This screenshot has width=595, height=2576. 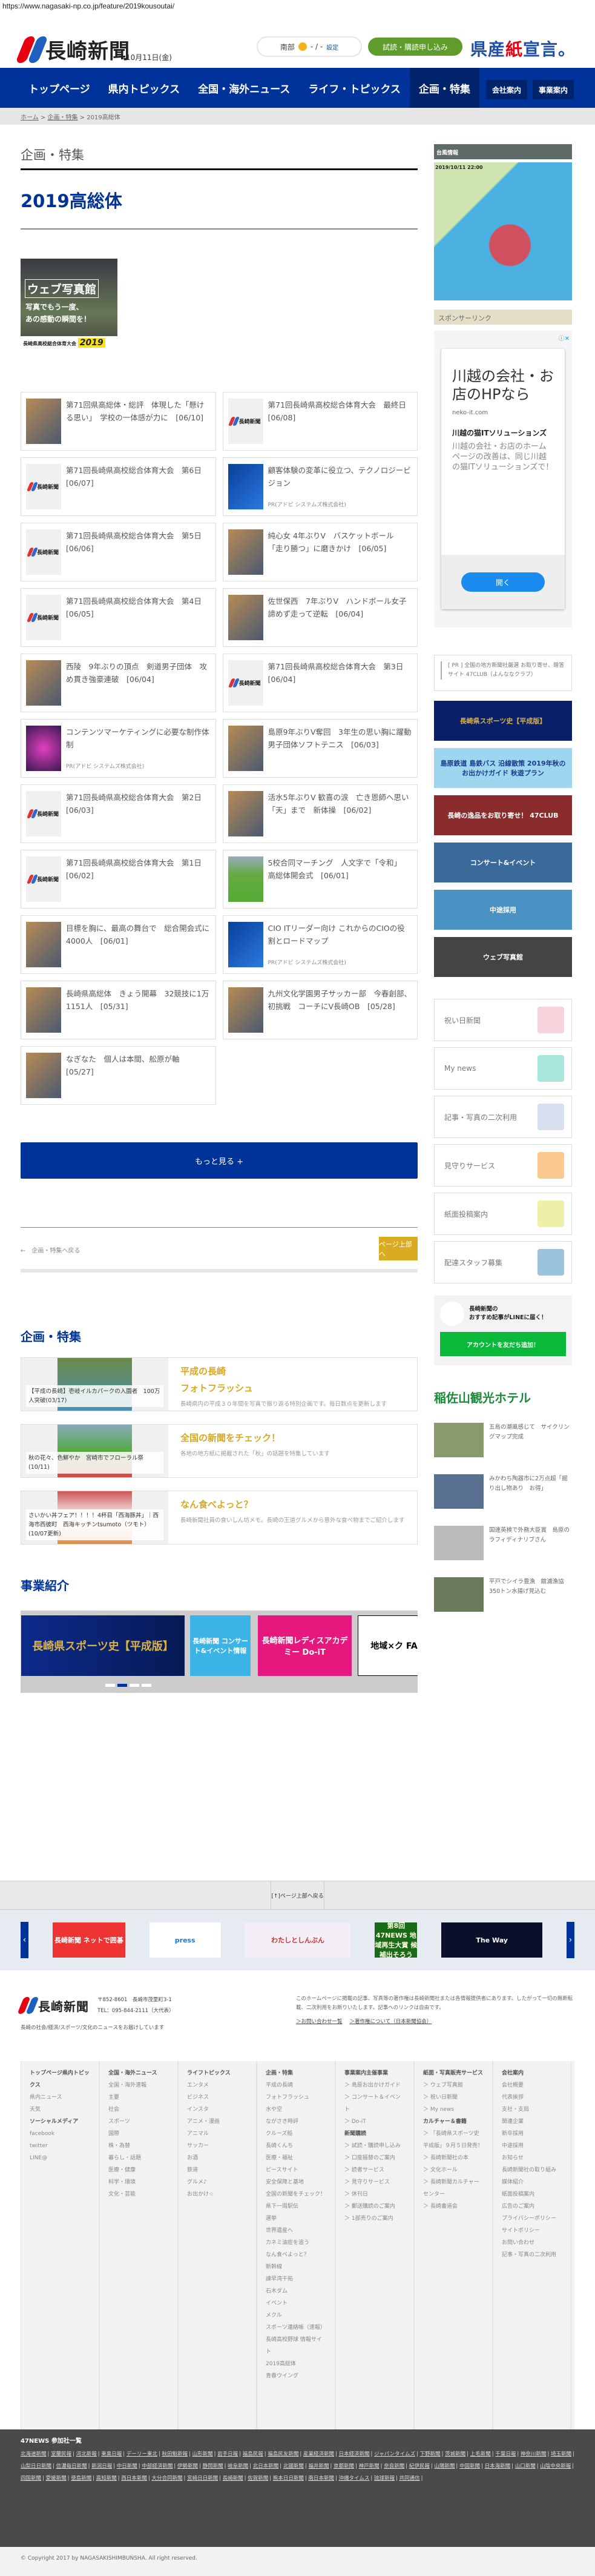 I want to click on sitemap-link: ＞ 1部売りのご案内, so click(x=374, y=2219).